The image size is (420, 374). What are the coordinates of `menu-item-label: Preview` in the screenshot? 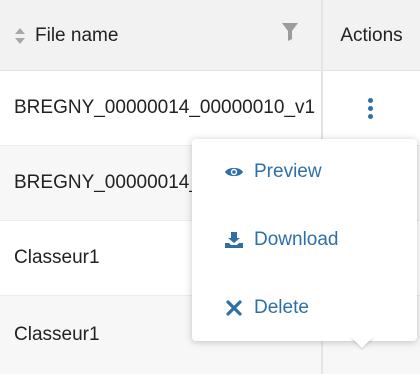 It's located at (288, 171).